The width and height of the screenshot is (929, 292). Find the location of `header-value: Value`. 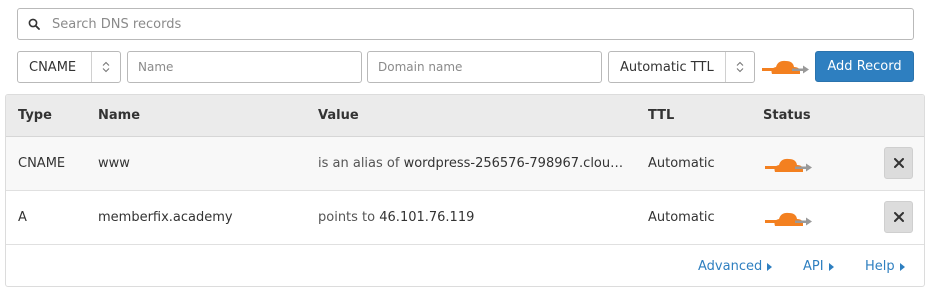

header-value: Value is located at coordinates (338, 115).